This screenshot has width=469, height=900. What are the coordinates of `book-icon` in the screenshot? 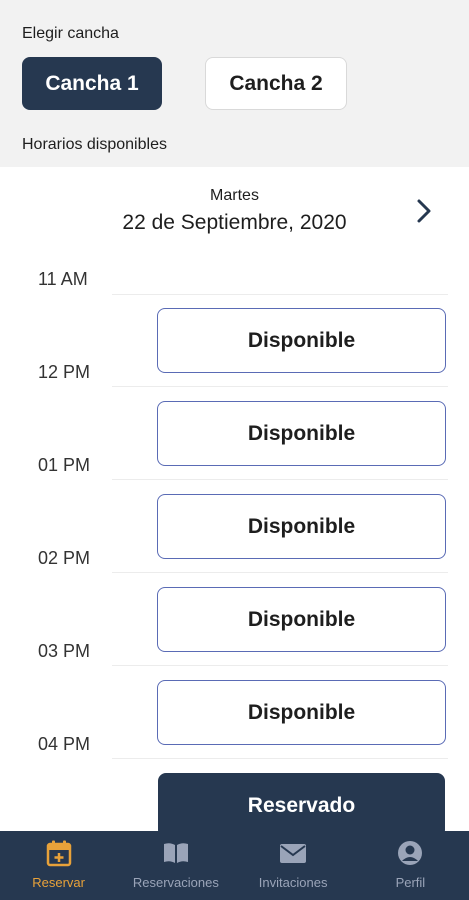 It's located at (175, 853).